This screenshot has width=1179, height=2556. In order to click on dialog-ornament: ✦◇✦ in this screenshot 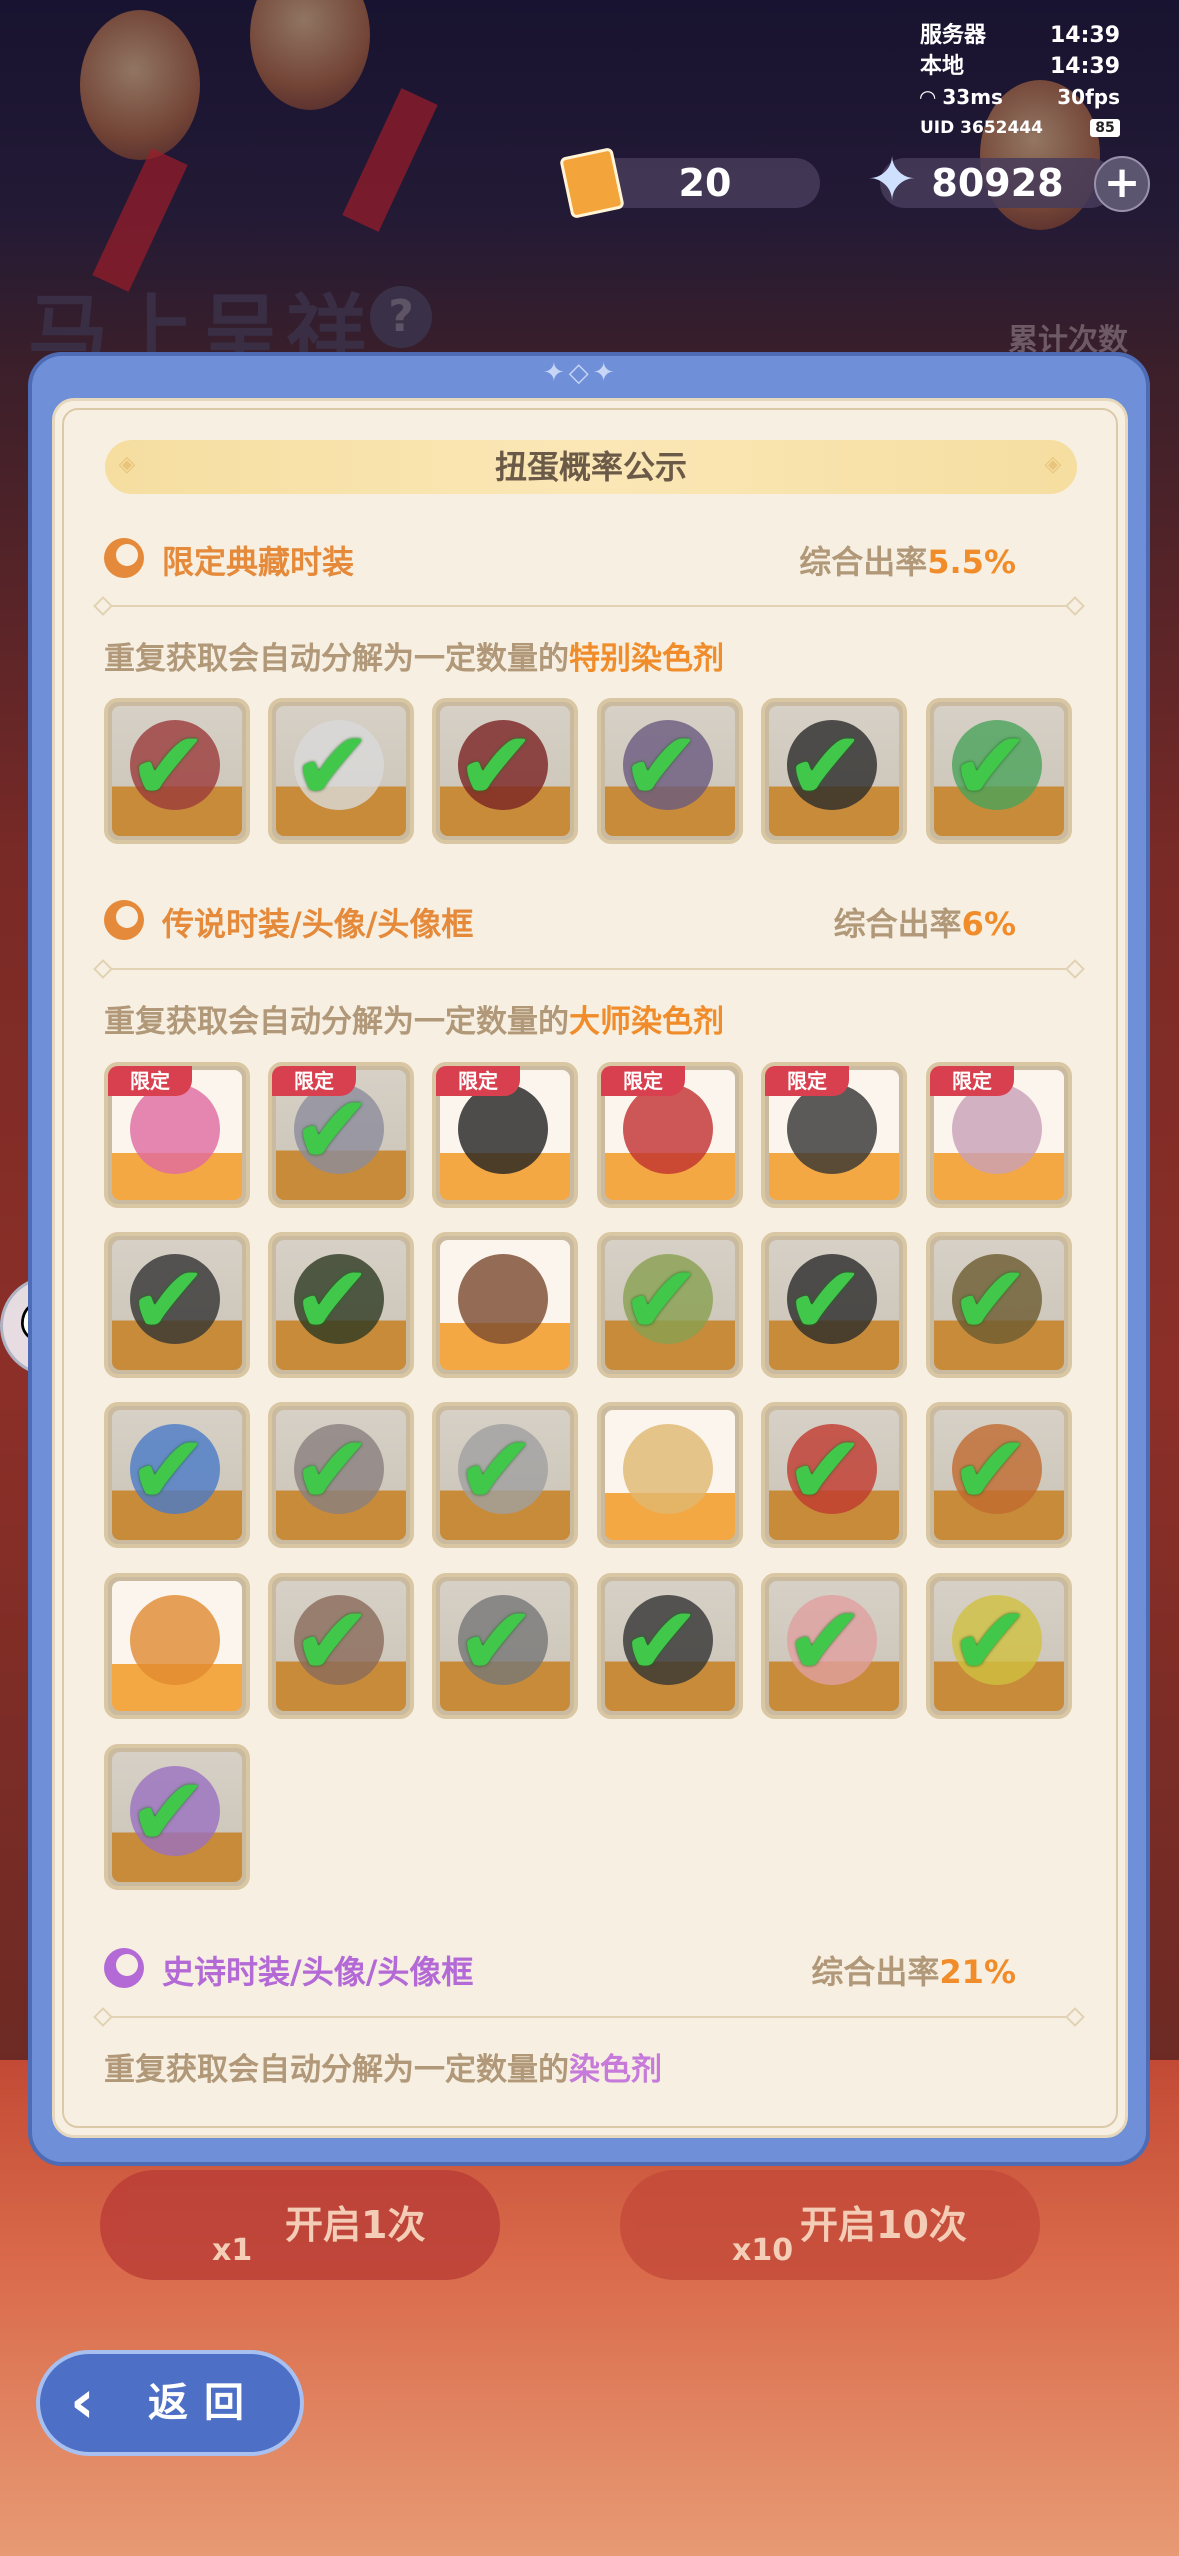, I will do `click(581, 373)`.